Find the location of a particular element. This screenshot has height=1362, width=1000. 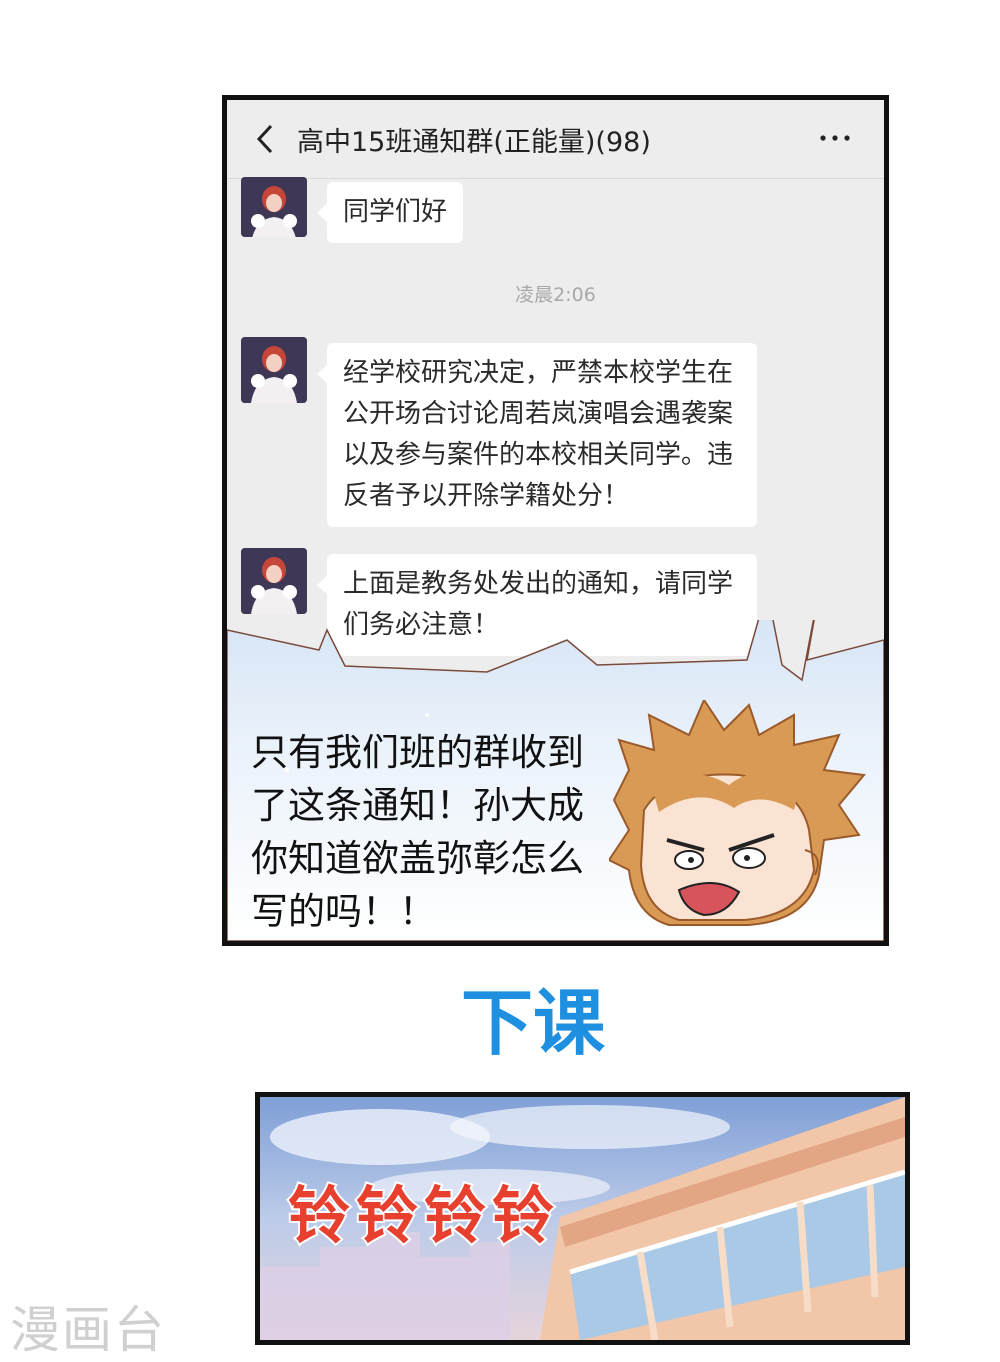

svg-text: 下课 is located at coordinates (533, 1023).